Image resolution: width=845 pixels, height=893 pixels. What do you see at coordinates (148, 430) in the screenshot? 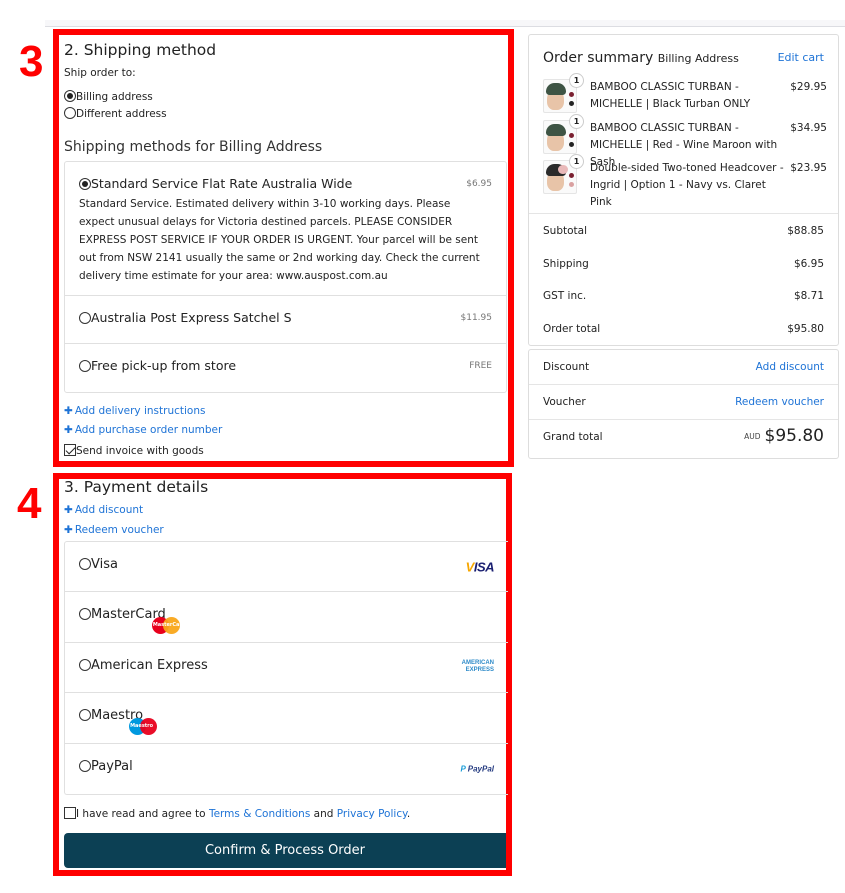
I see `add-purchase-order-label: Add purchase order number` at bounding box center [148, 430].